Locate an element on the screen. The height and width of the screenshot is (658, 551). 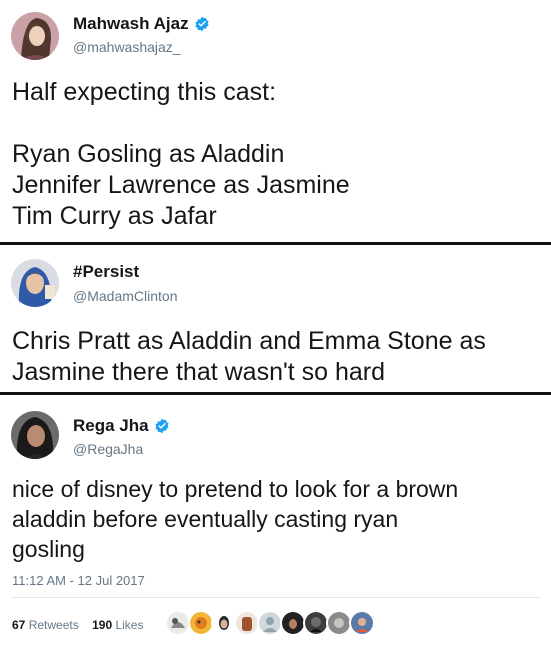
author-name-text: #Persist is located at coordinates (106, 271).